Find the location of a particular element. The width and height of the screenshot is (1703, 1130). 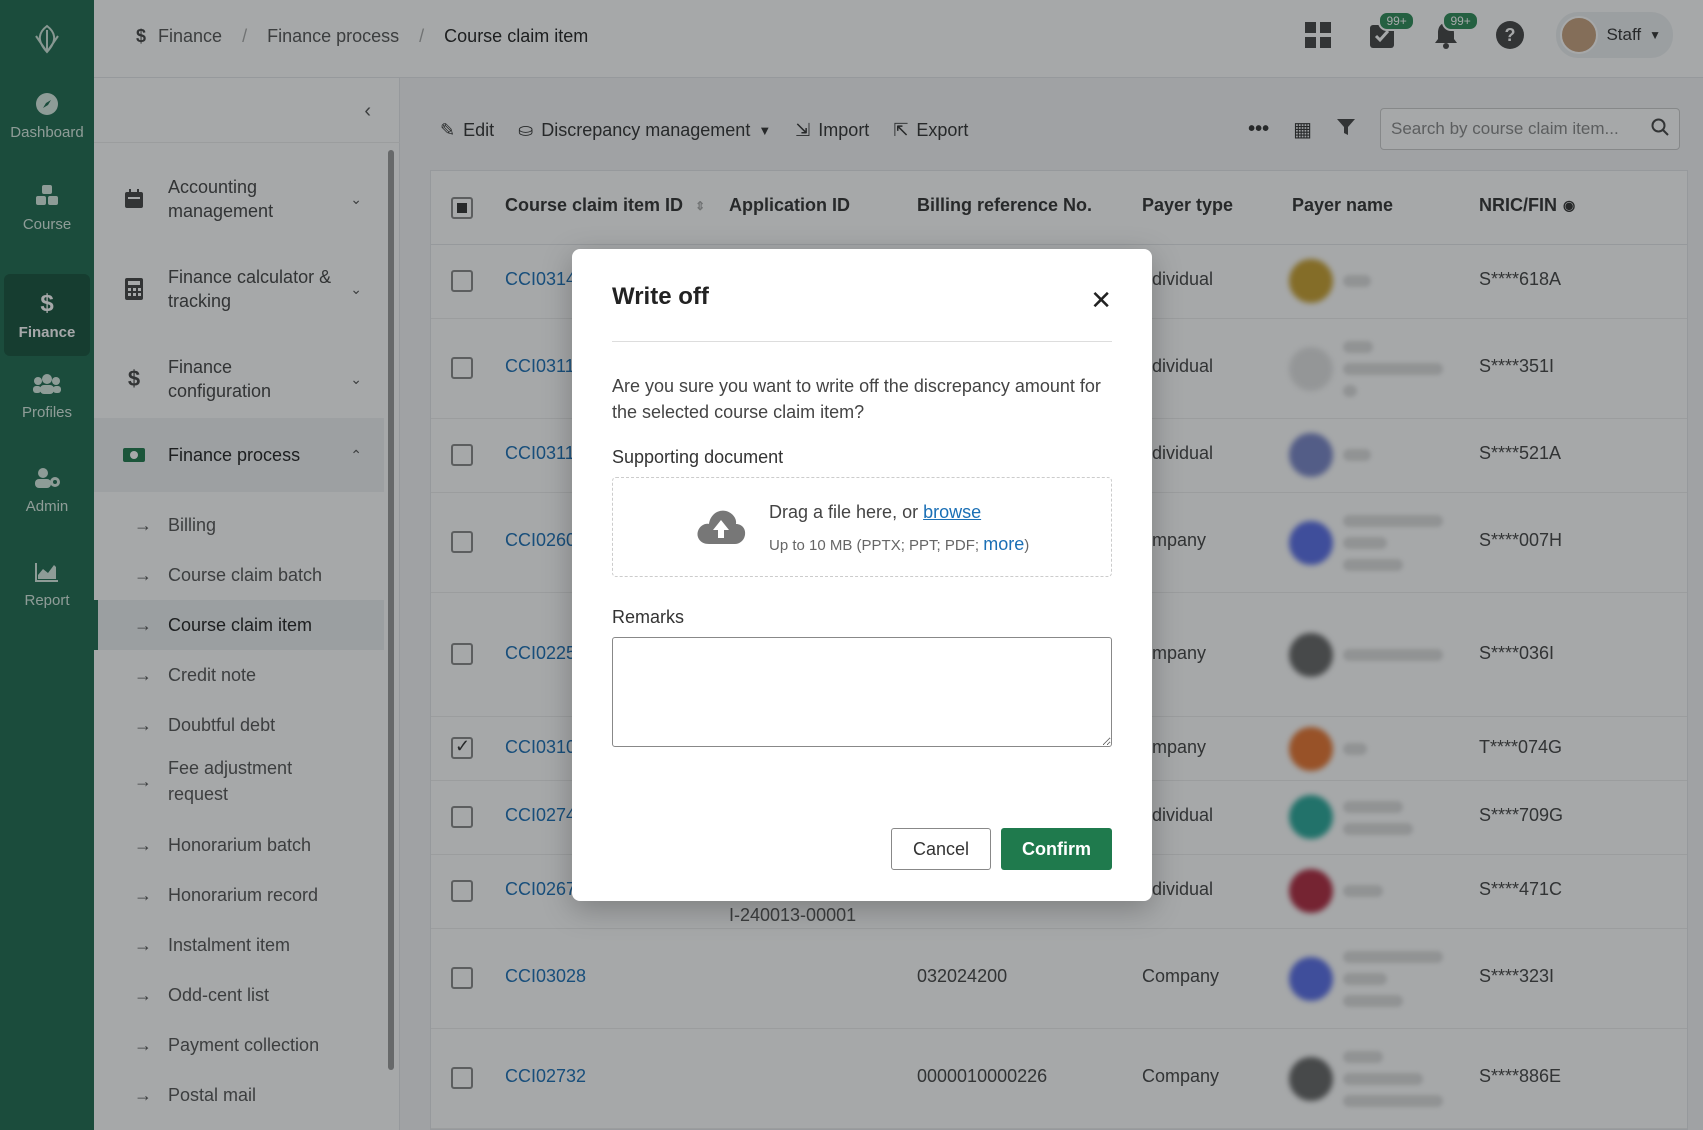

file-limits: Up to 10 MB (PPTX; PPT; PDF; more) is located at coordinates (899, 544).